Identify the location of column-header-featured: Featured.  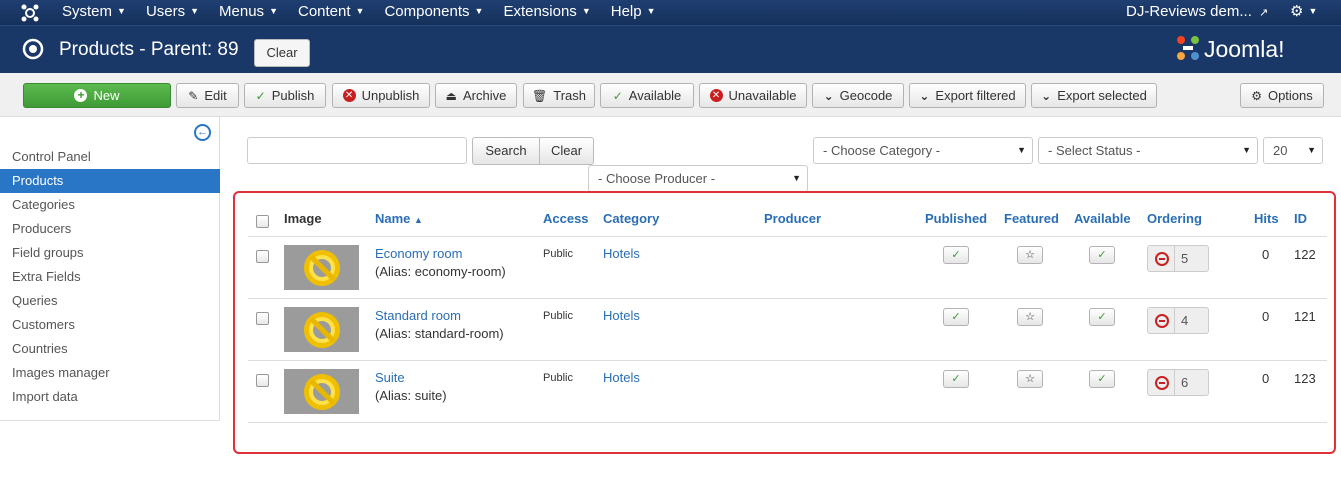
(1031, 218).